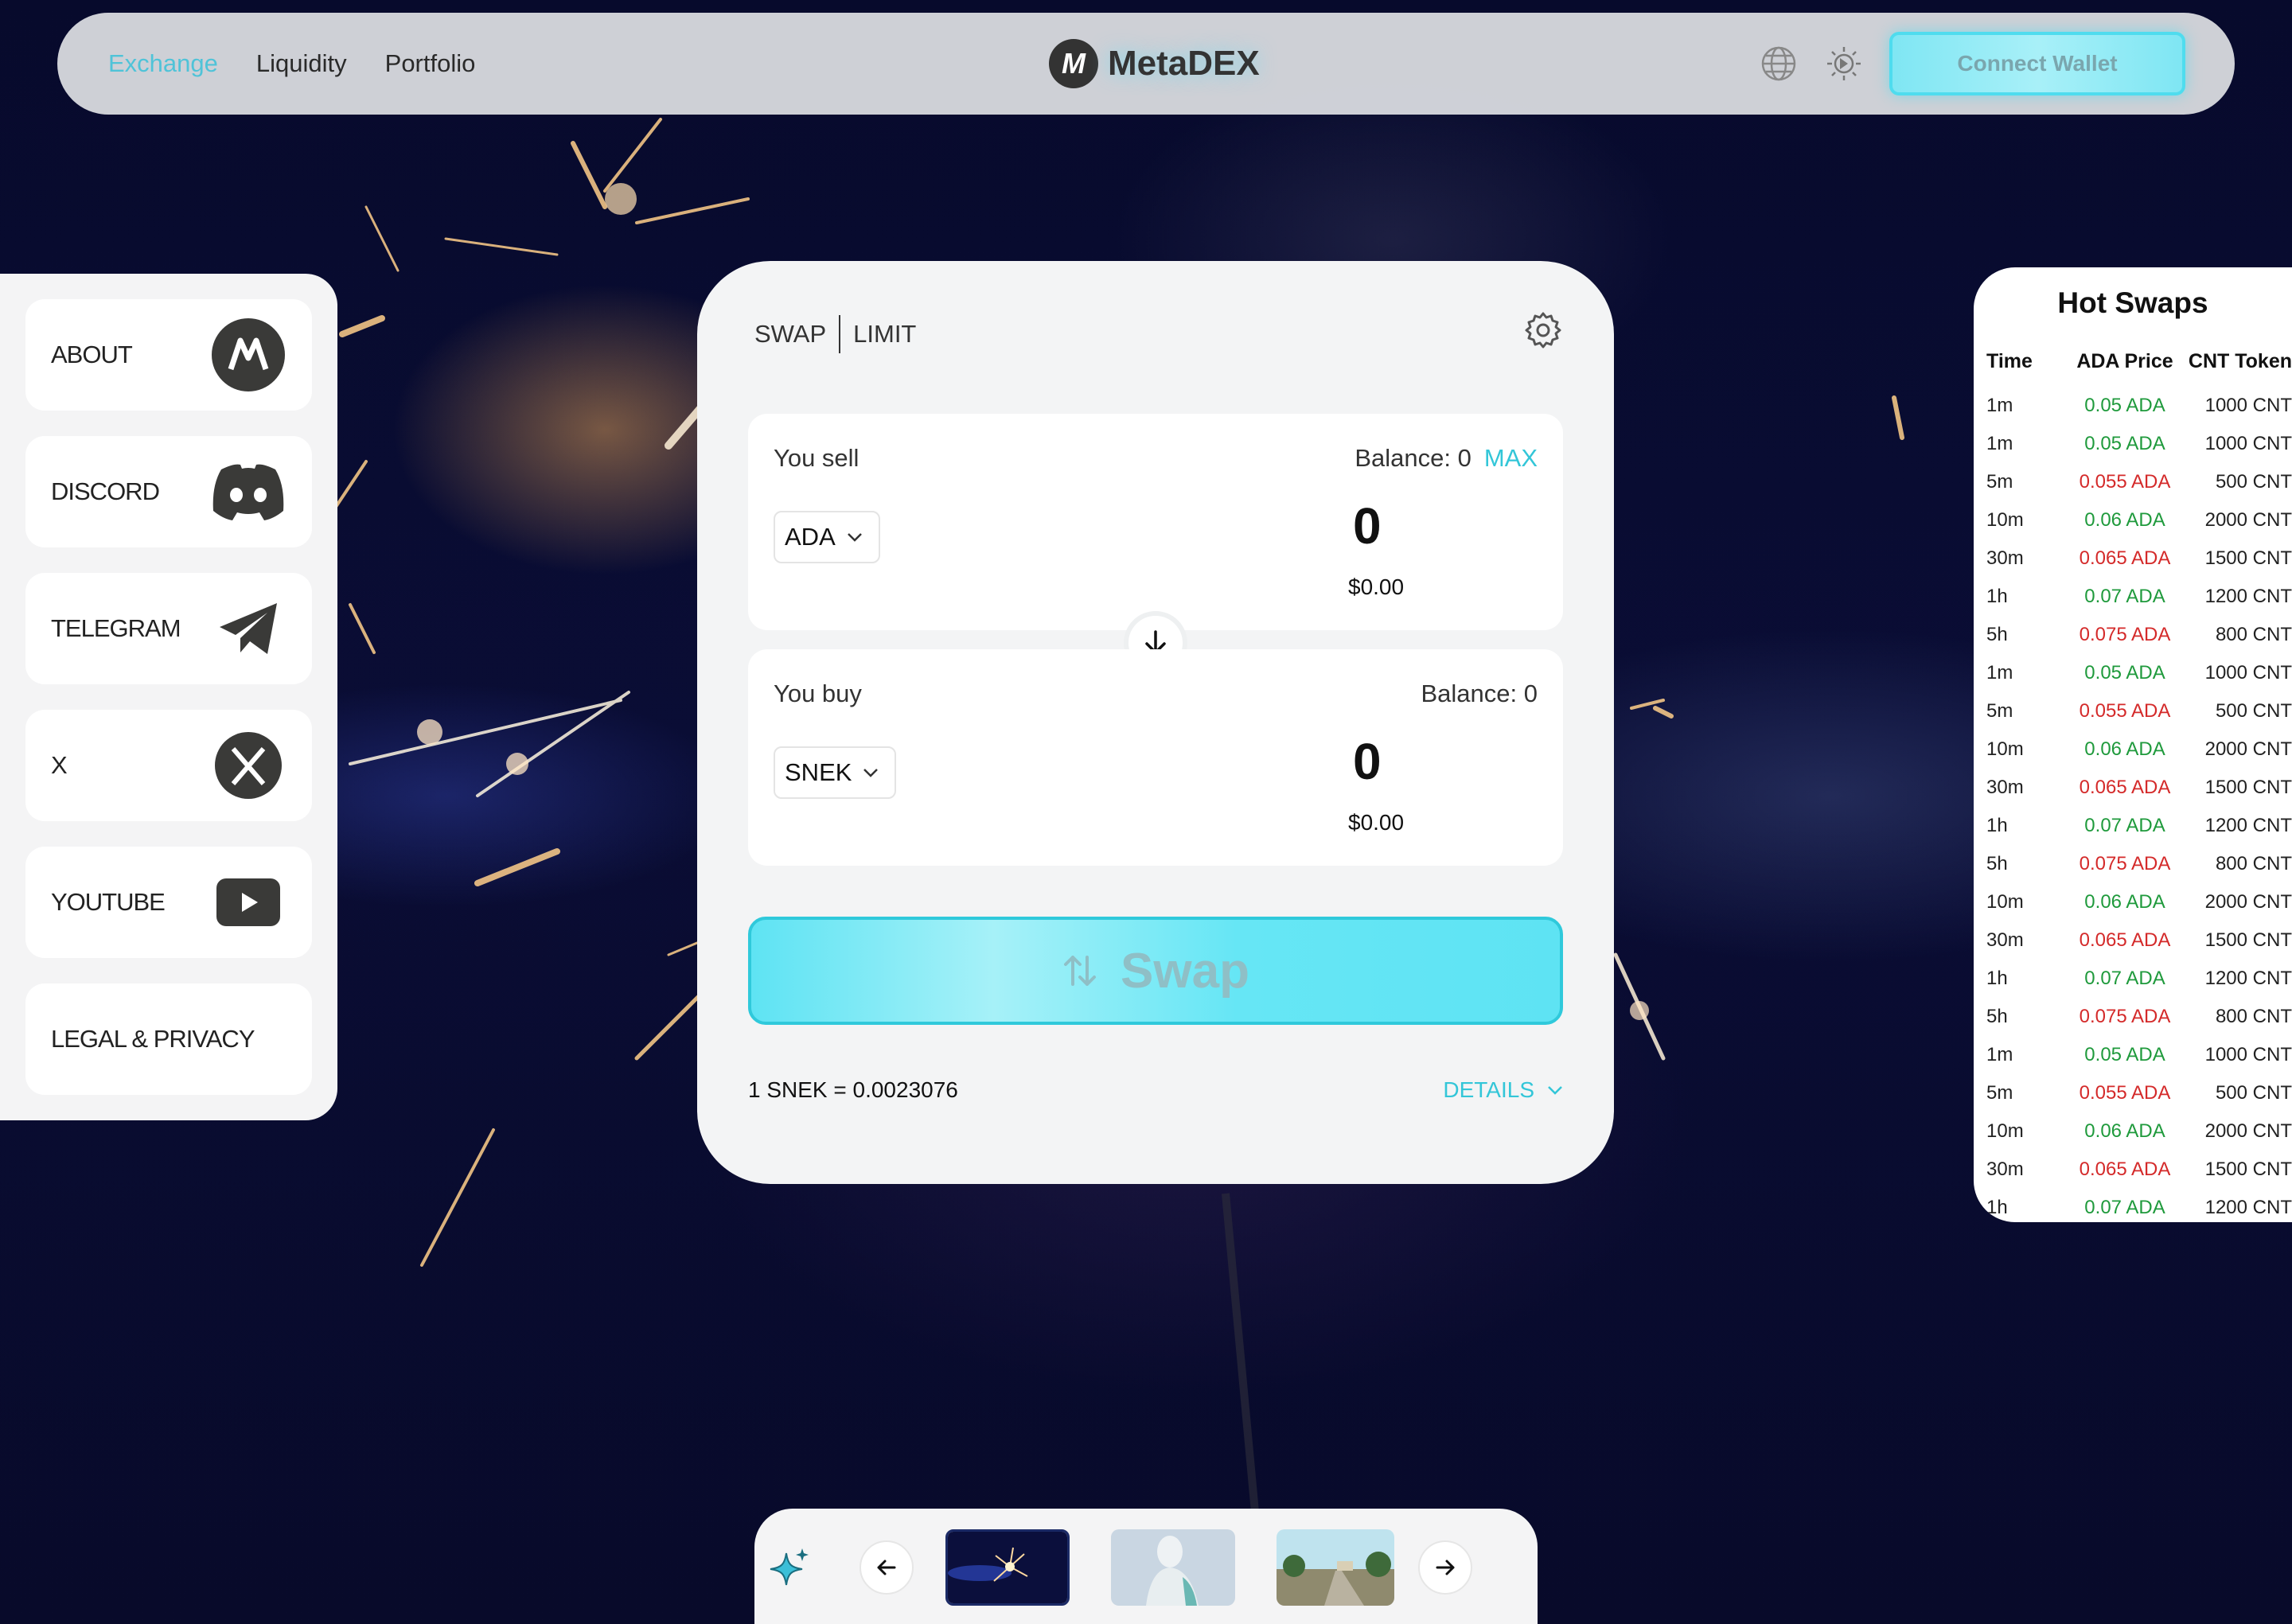  What do you see at coordinates (790, 334) in the screenshot?
I see `tab-swap: SWAP` at bounding box center [790, 334].